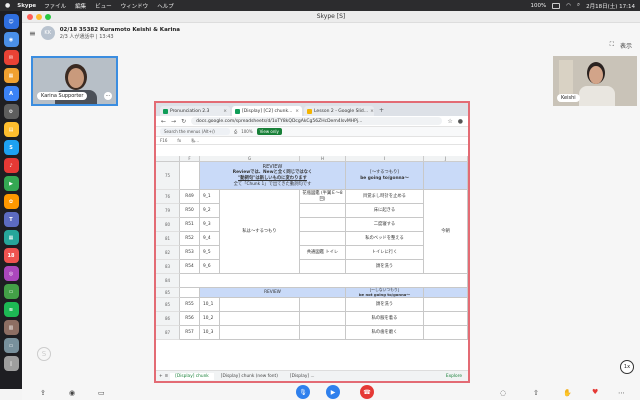  I want to click on search-icon: ⌕, so click(578, 5).